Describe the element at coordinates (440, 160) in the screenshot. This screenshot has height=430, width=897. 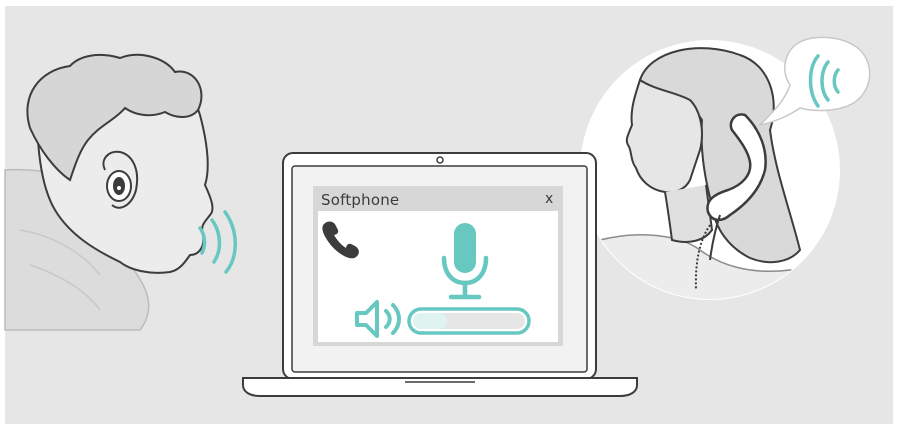
I see `laptop-camera` at that location.